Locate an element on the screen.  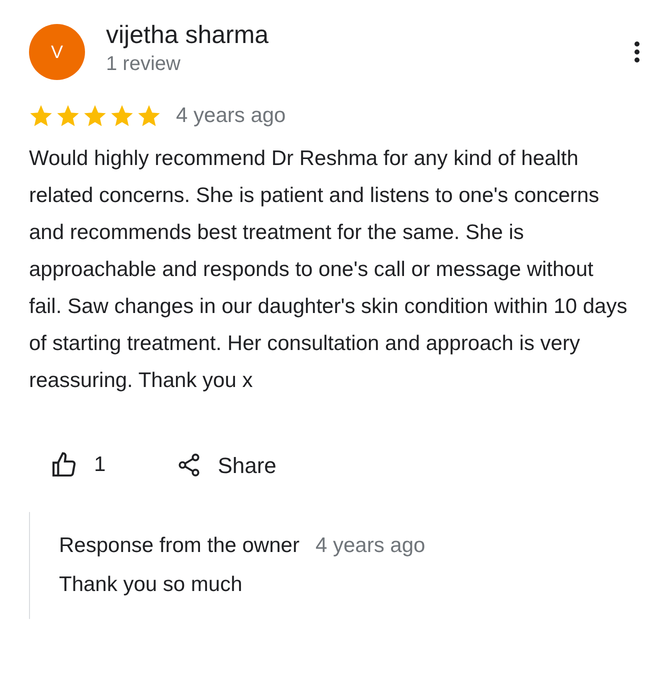
response-time: 4 years ago is located at coordinates (370, 545).